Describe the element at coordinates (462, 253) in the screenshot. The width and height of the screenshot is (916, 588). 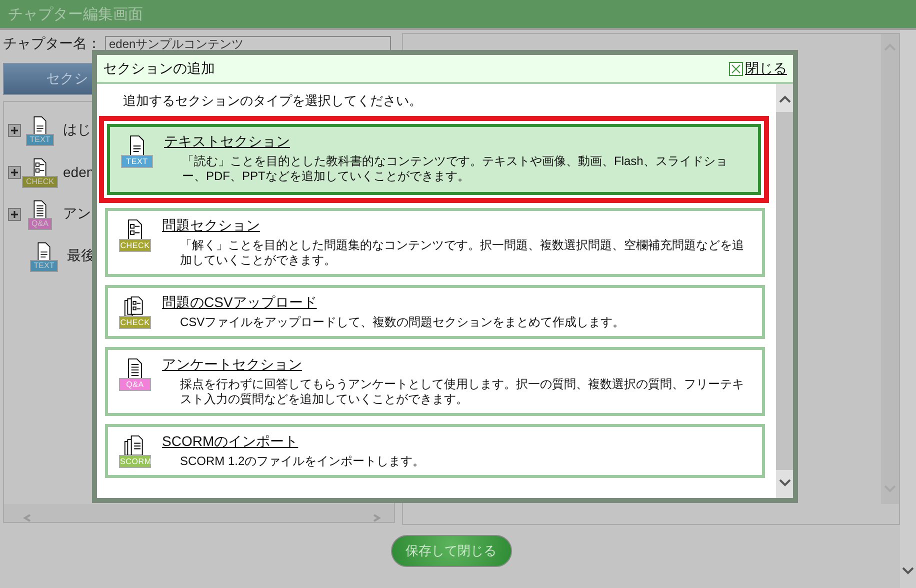
I see `section-type-description: 「解く」ことを目的とした問題集的なコンテンツです。択一問題、複数選択問題、空欄補充問題などを追加していくことができます。` at that location.